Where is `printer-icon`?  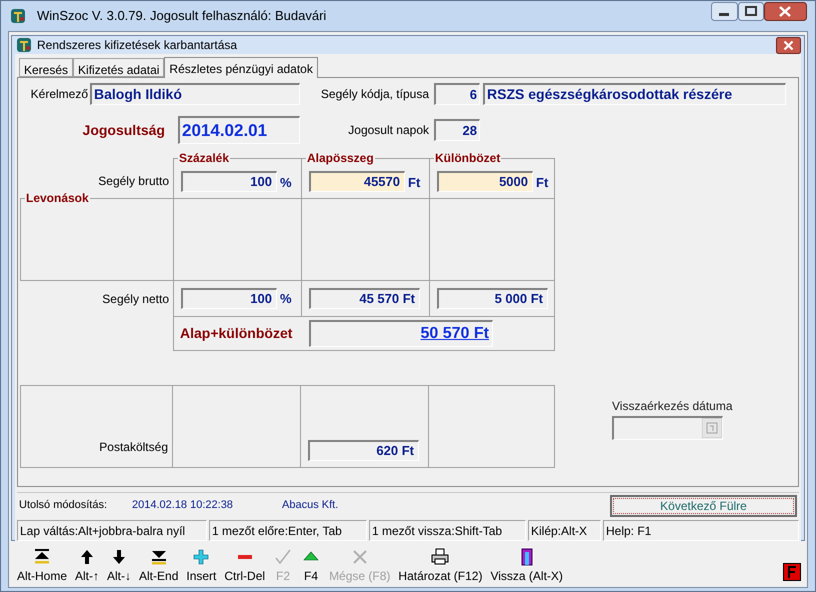
printer-icon is located at coordinates (440, 557).